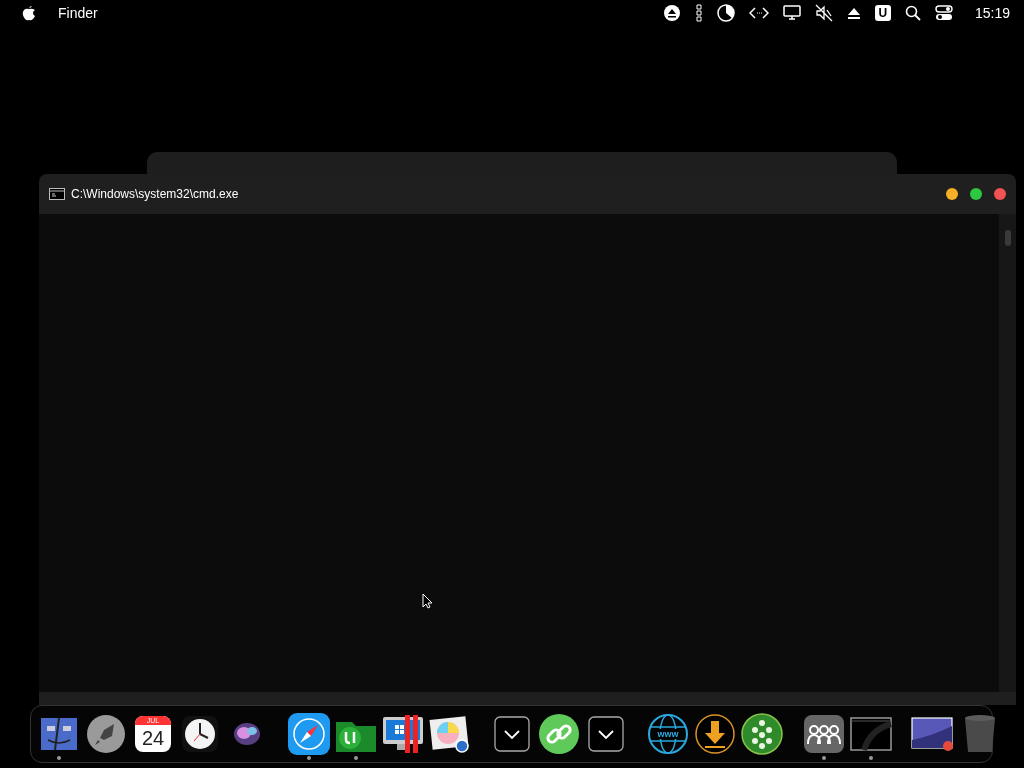  Describe the element at coordinates (943, 13) in the screenshot. I see `control-center-icon` at that location.